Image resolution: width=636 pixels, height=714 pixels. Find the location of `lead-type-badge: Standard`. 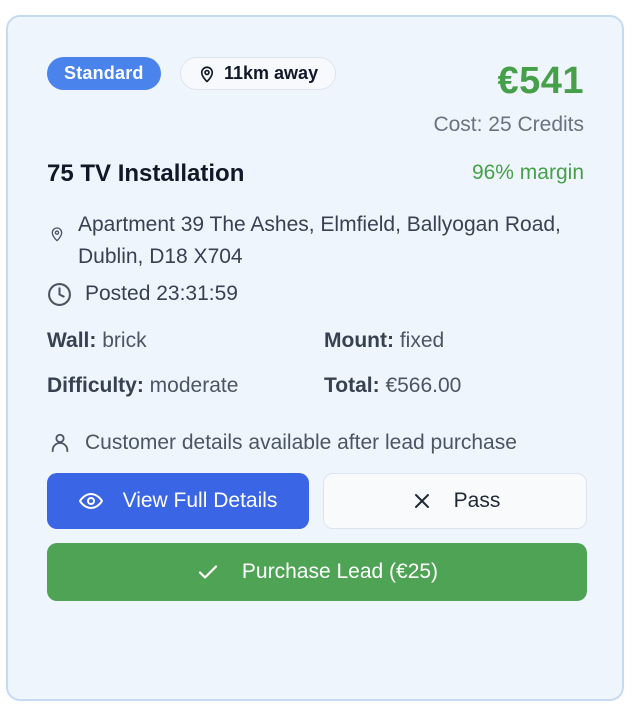

lead-type-badge: Standard is located at coordinates (104, 73).